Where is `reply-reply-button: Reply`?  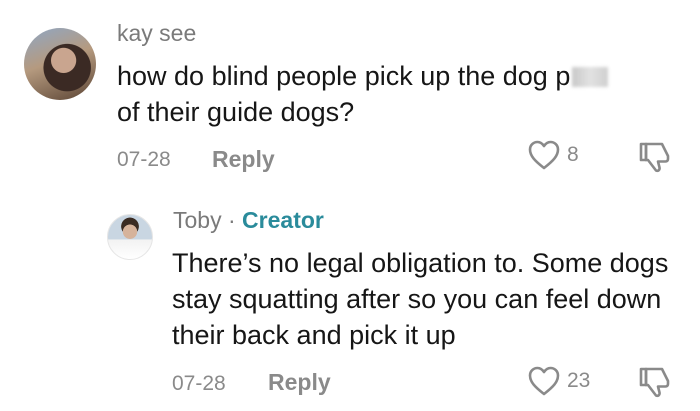 reply-reply-button: Reply is located at coordinates (299, 382).